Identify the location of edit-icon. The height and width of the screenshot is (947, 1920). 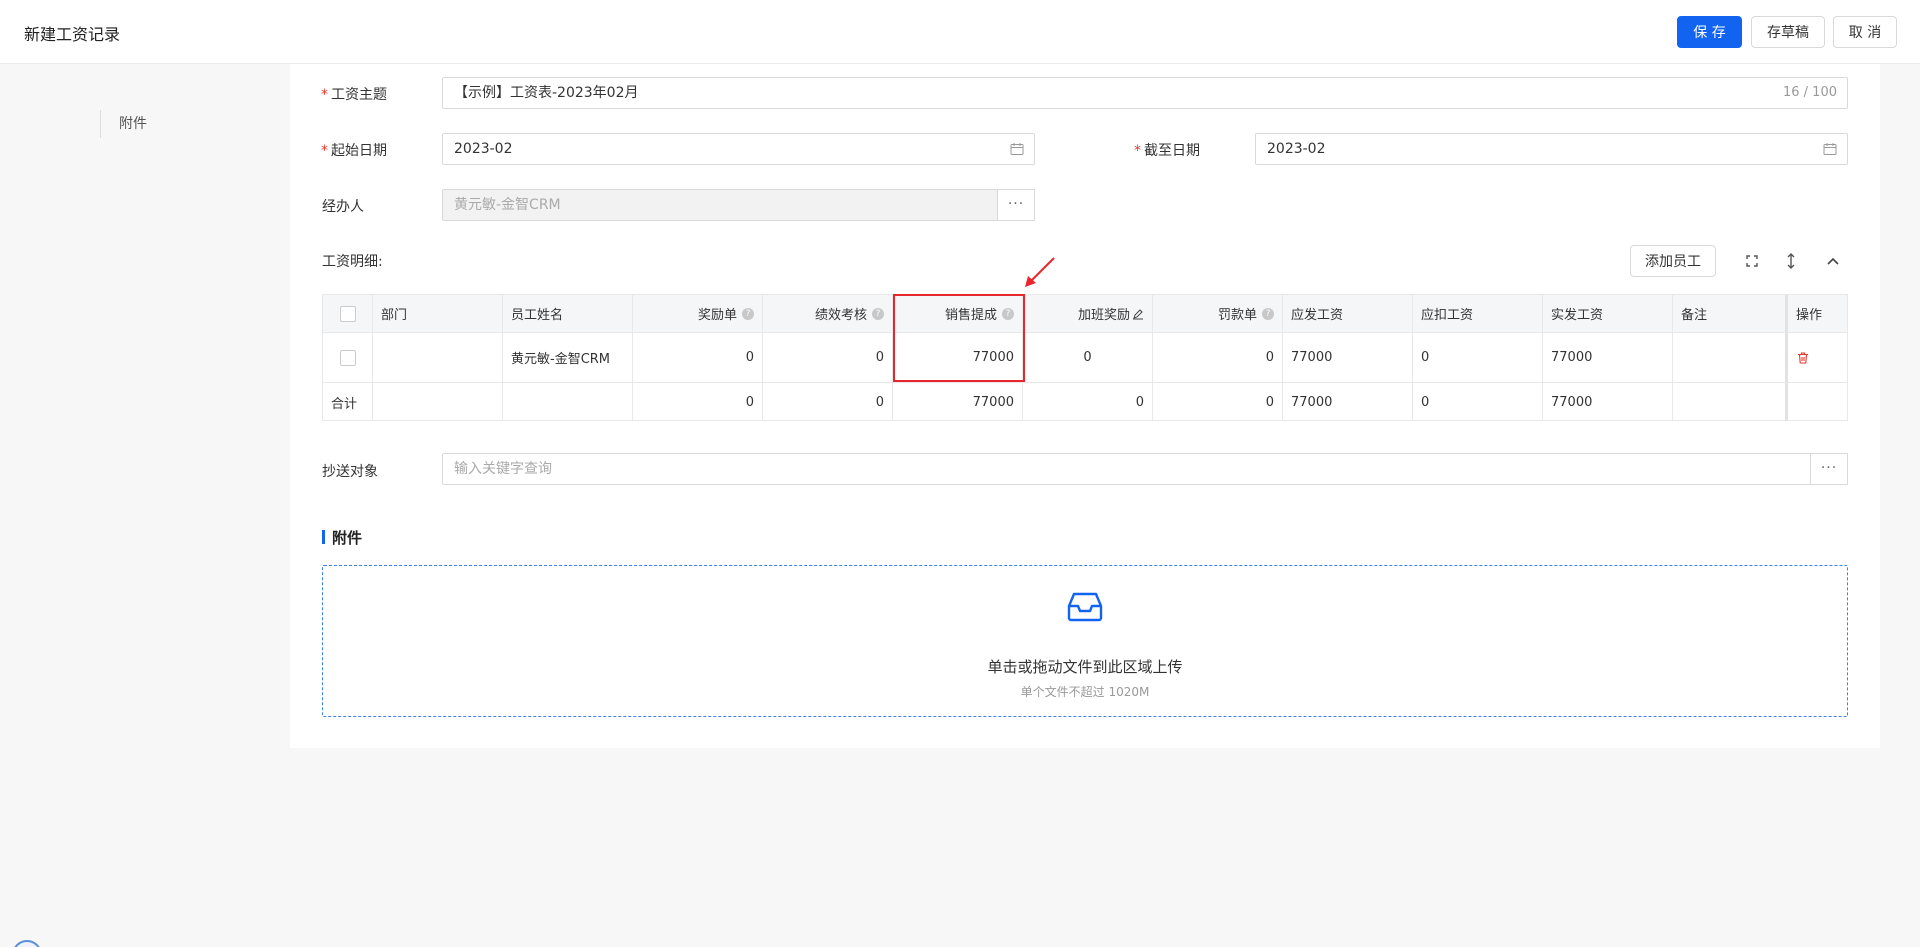
(1138, 314).